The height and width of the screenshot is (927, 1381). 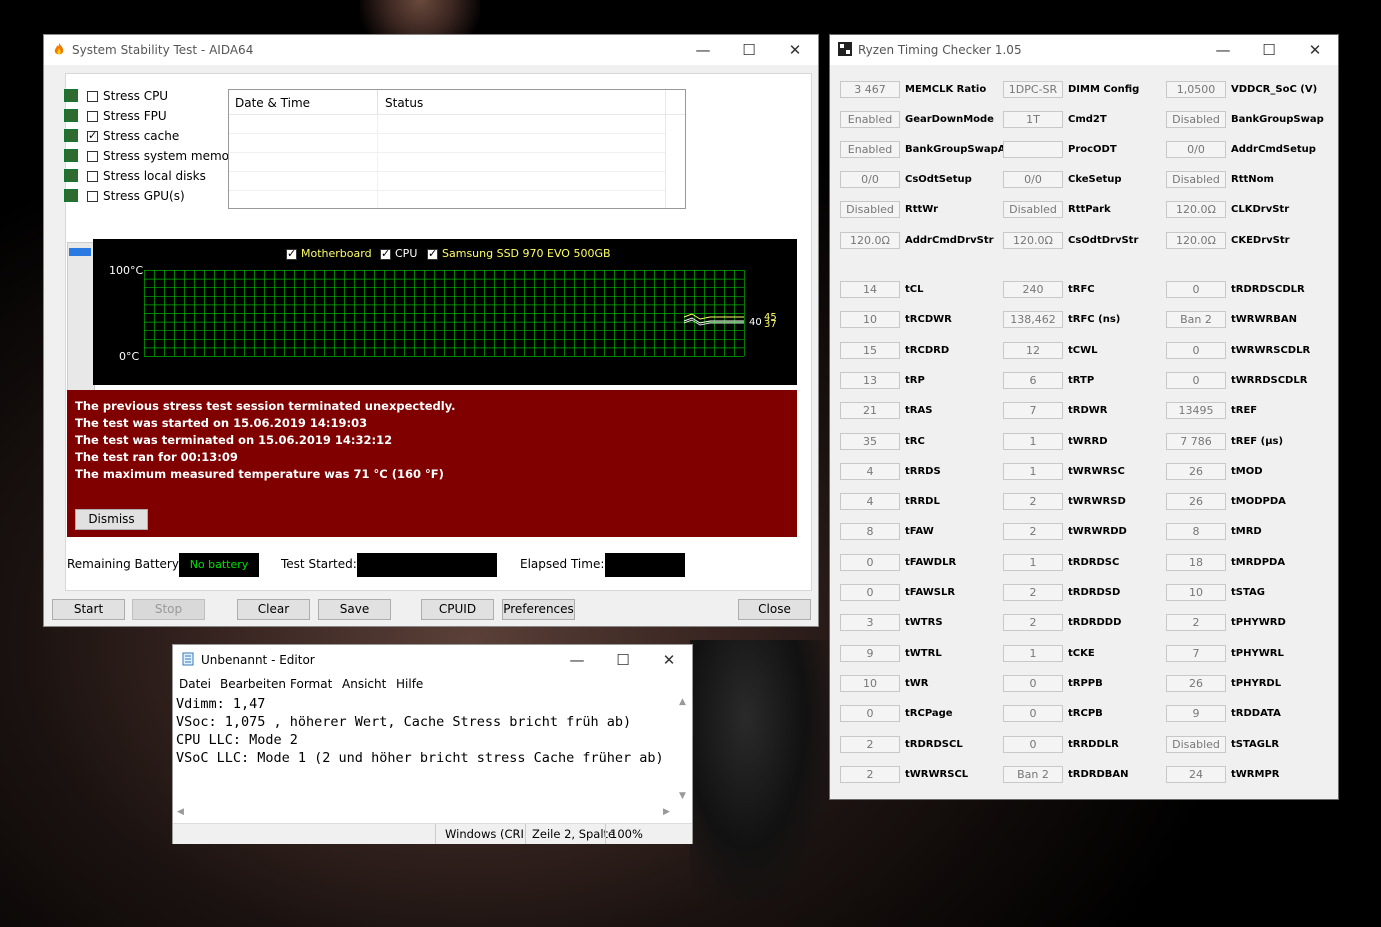 I want to click on stress-label: Stress cache, so click(x=141, y=136).